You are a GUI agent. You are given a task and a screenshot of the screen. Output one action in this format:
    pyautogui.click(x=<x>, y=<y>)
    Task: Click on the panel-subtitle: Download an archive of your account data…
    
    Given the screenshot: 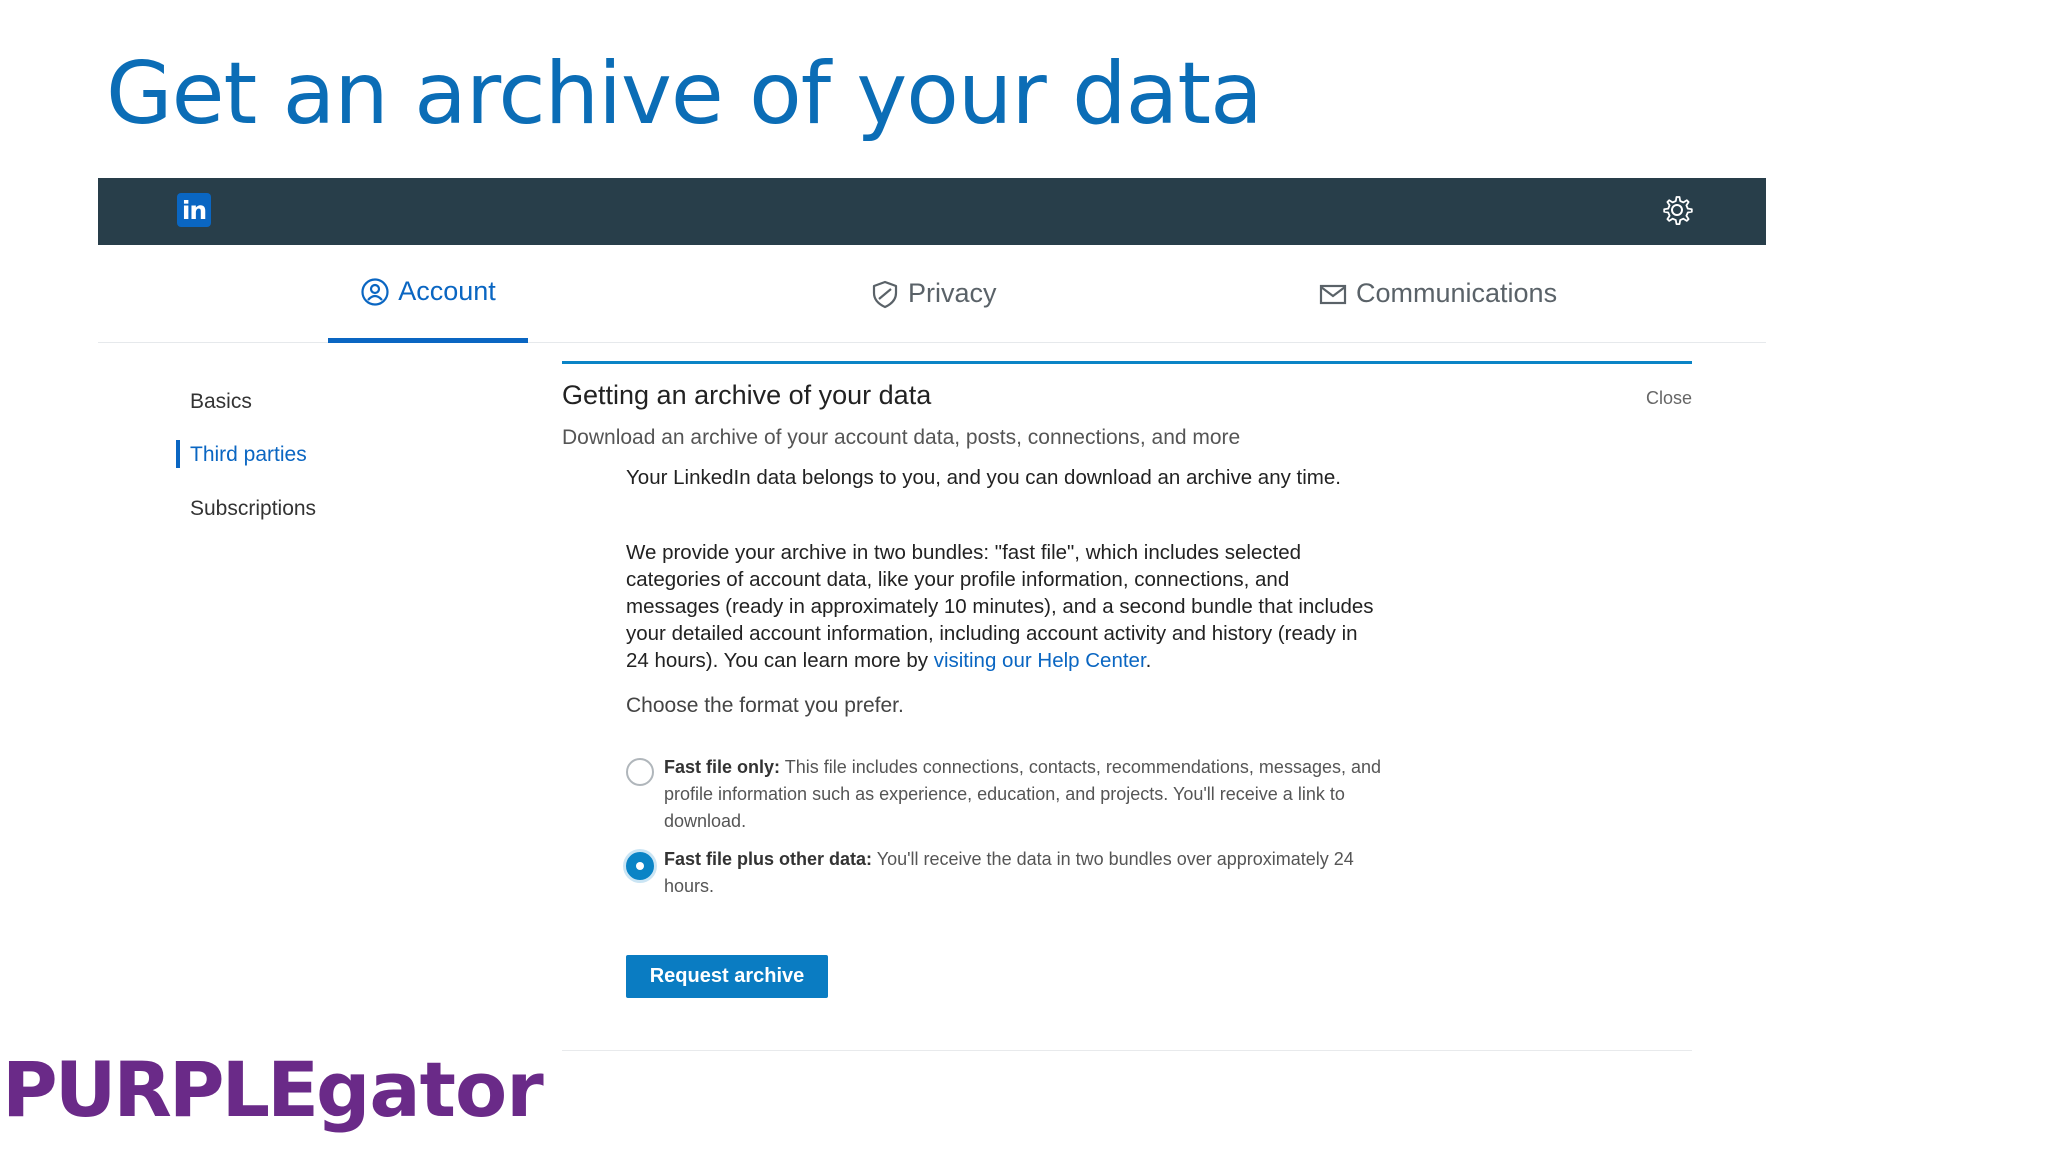 What is the action you would take?
    pyautogui.click(x=901, y=437)
    